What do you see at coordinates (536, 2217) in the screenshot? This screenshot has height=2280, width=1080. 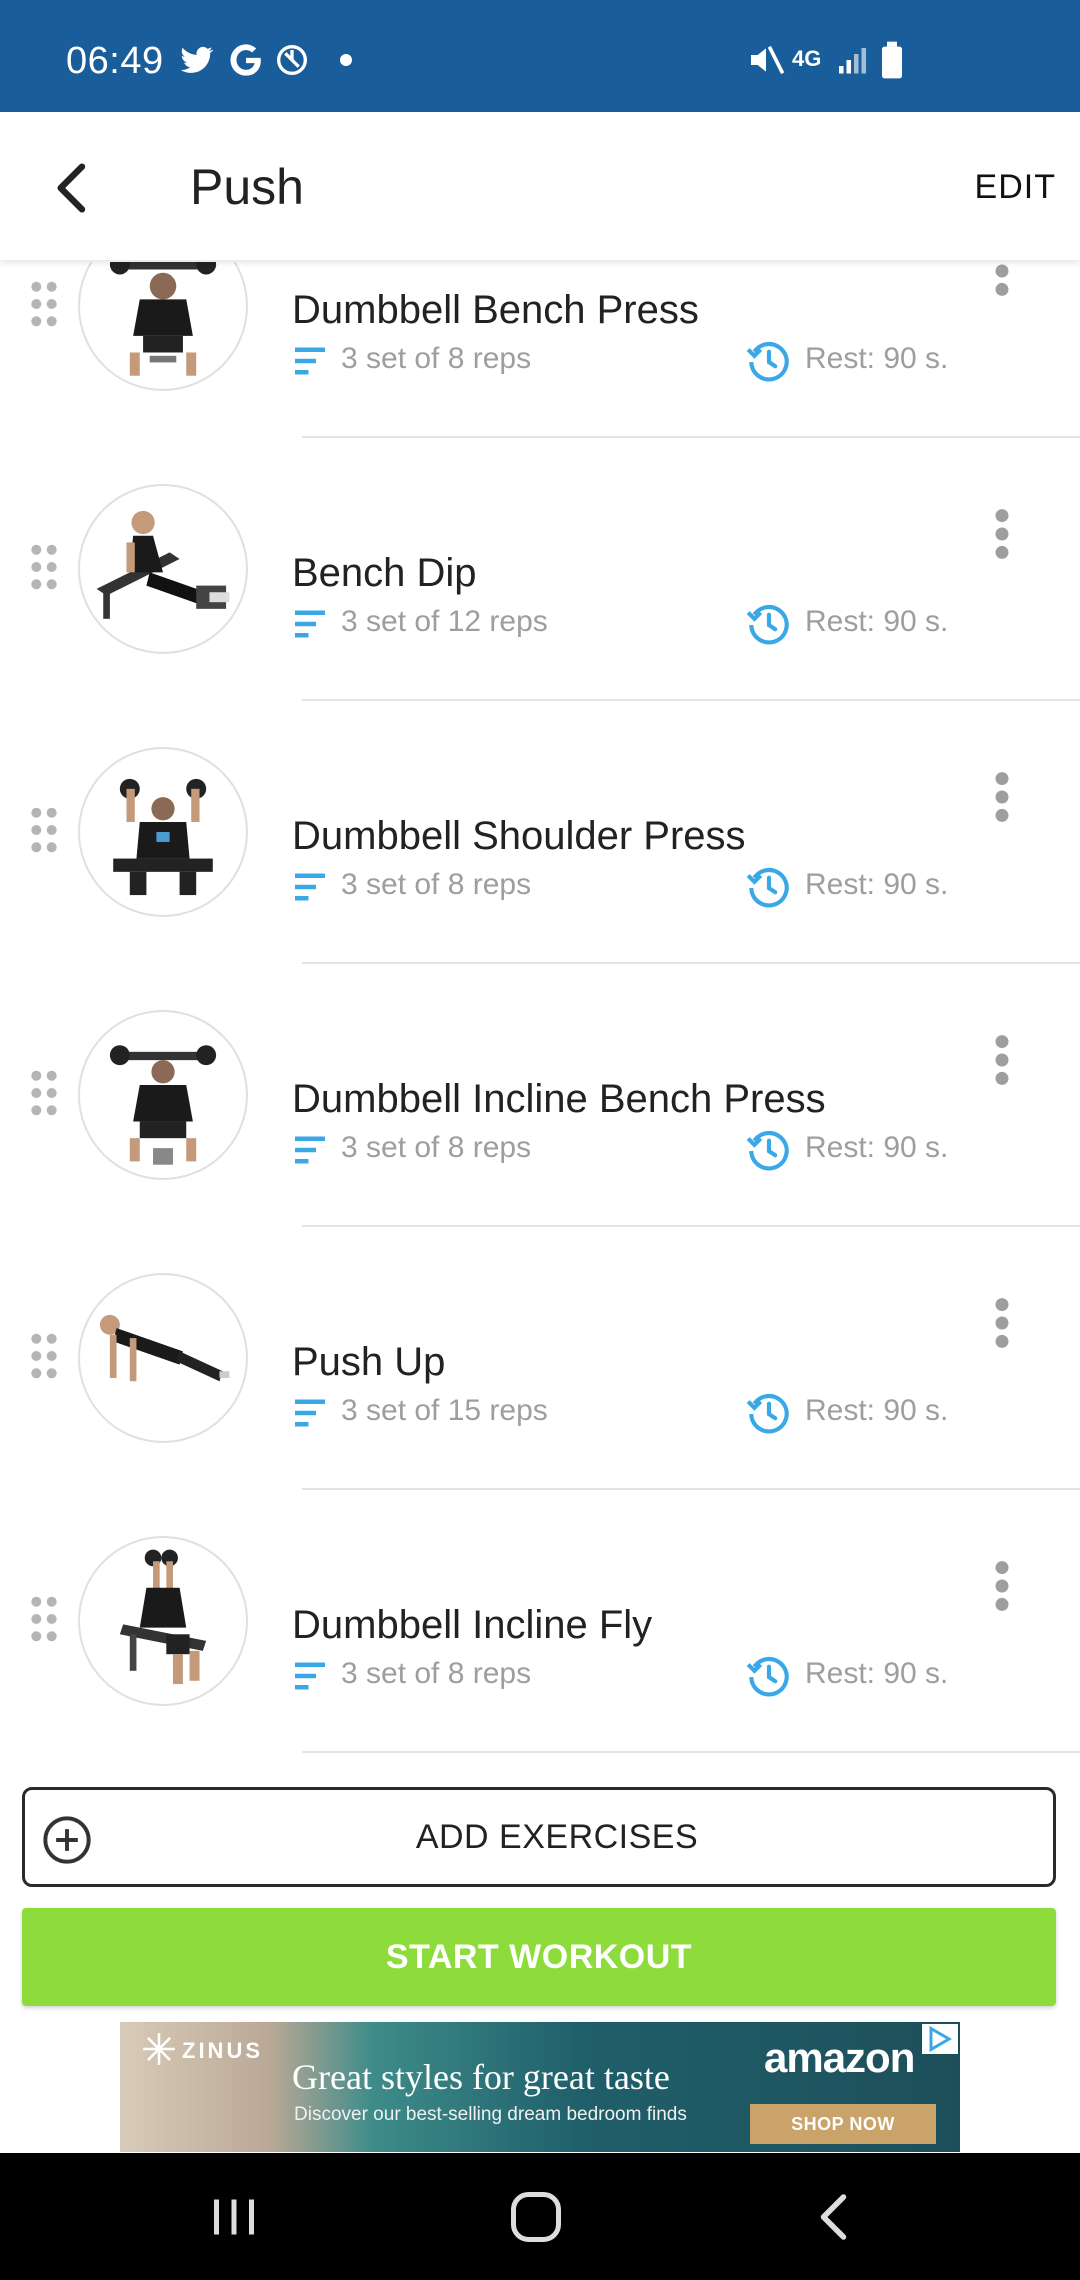 I see `home-icon` at bounding box center [536, 2217].